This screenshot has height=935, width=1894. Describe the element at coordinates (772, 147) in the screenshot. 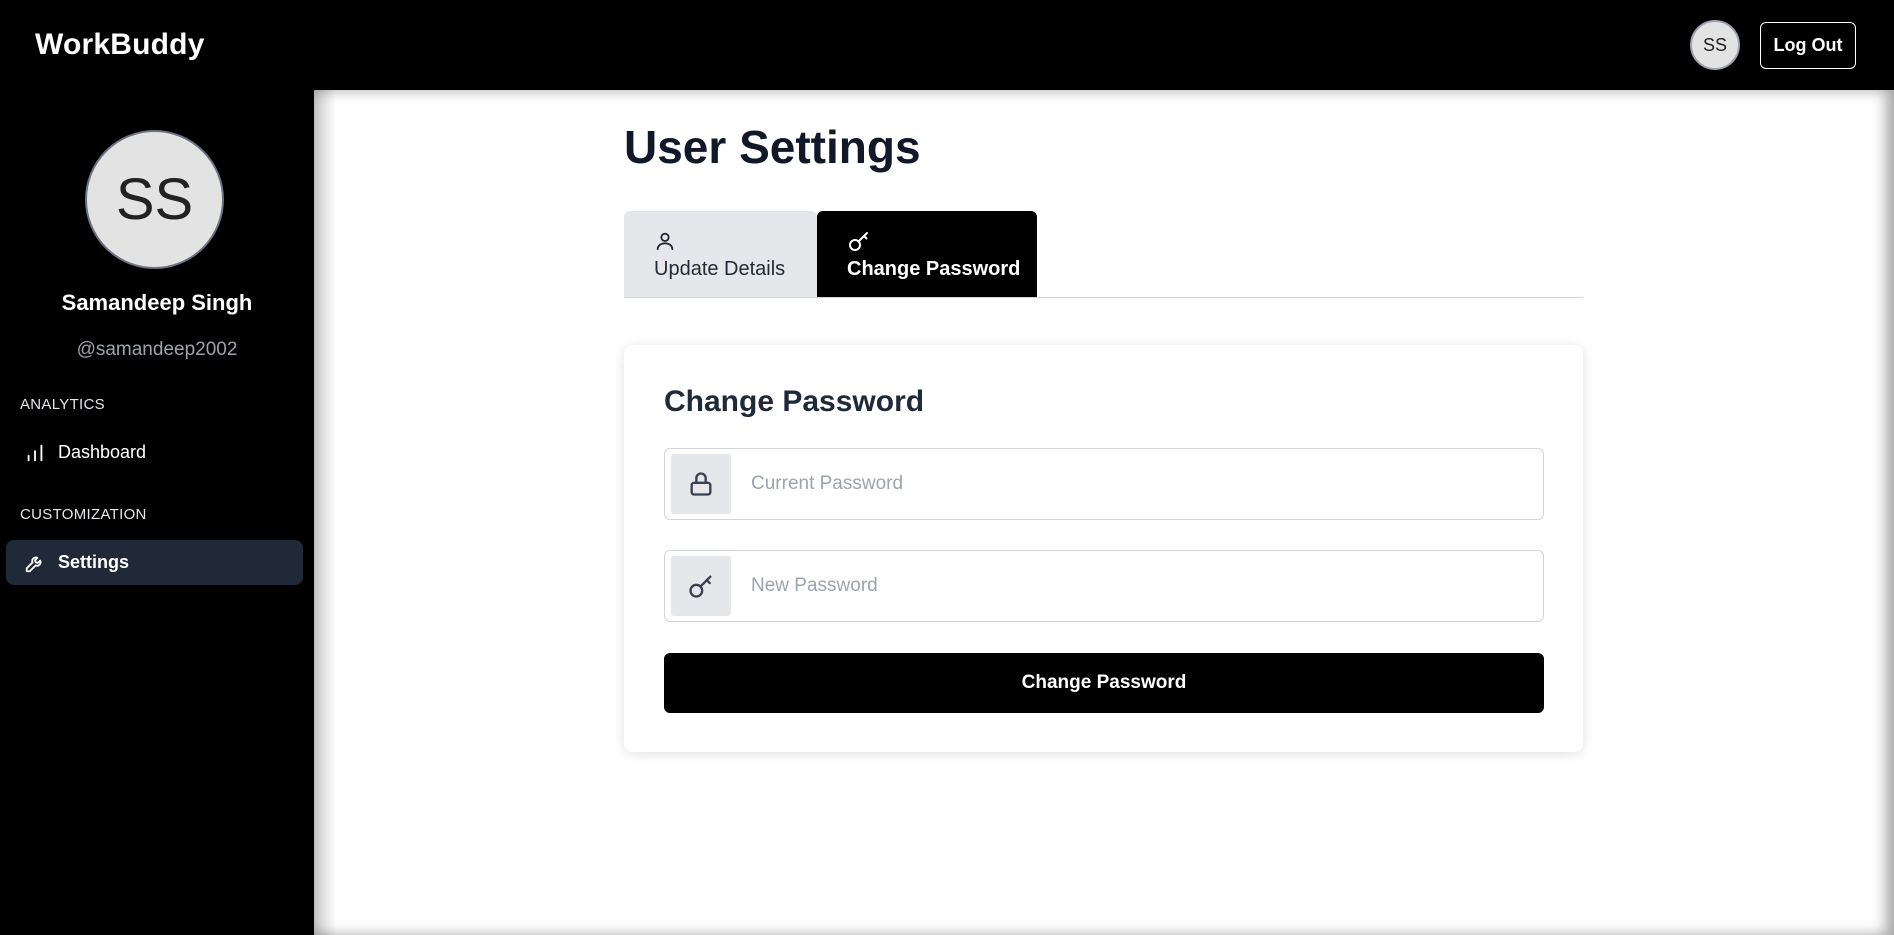

I see `page-title: User Settings` at that location.